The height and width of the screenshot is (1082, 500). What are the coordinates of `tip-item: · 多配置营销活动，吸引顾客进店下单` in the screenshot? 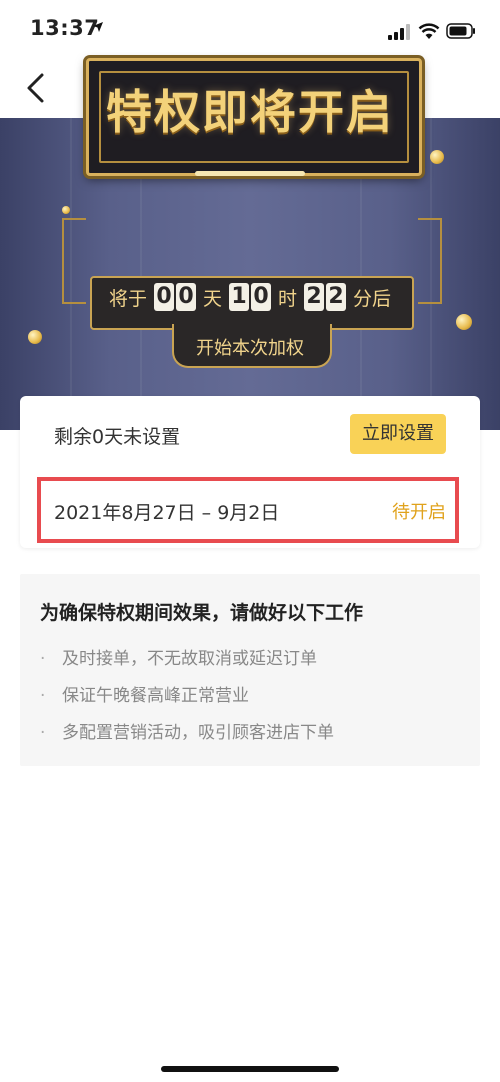 It's located at (187, 730).